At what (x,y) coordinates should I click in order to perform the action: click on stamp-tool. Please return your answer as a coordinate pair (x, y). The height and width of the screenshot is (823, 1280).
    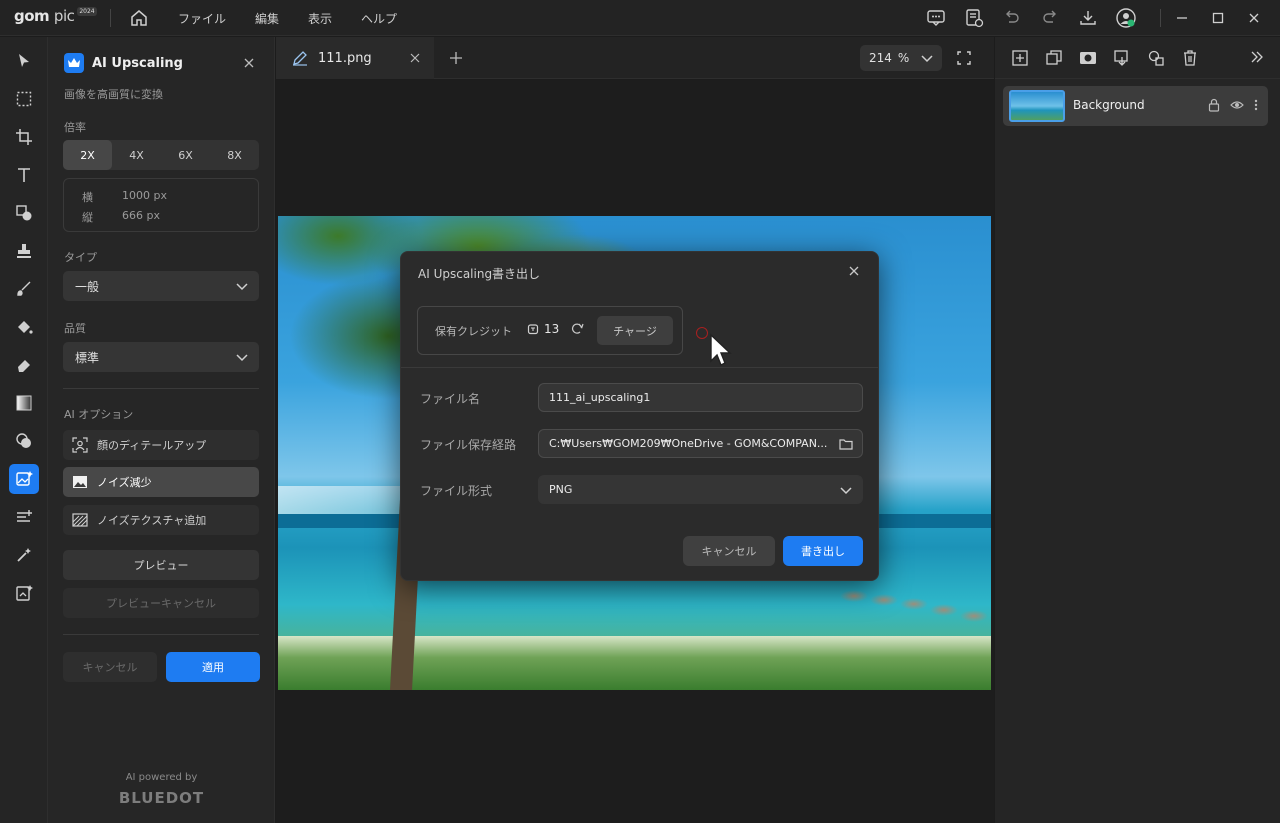
    Looking at the image, I should click on (24, 251).